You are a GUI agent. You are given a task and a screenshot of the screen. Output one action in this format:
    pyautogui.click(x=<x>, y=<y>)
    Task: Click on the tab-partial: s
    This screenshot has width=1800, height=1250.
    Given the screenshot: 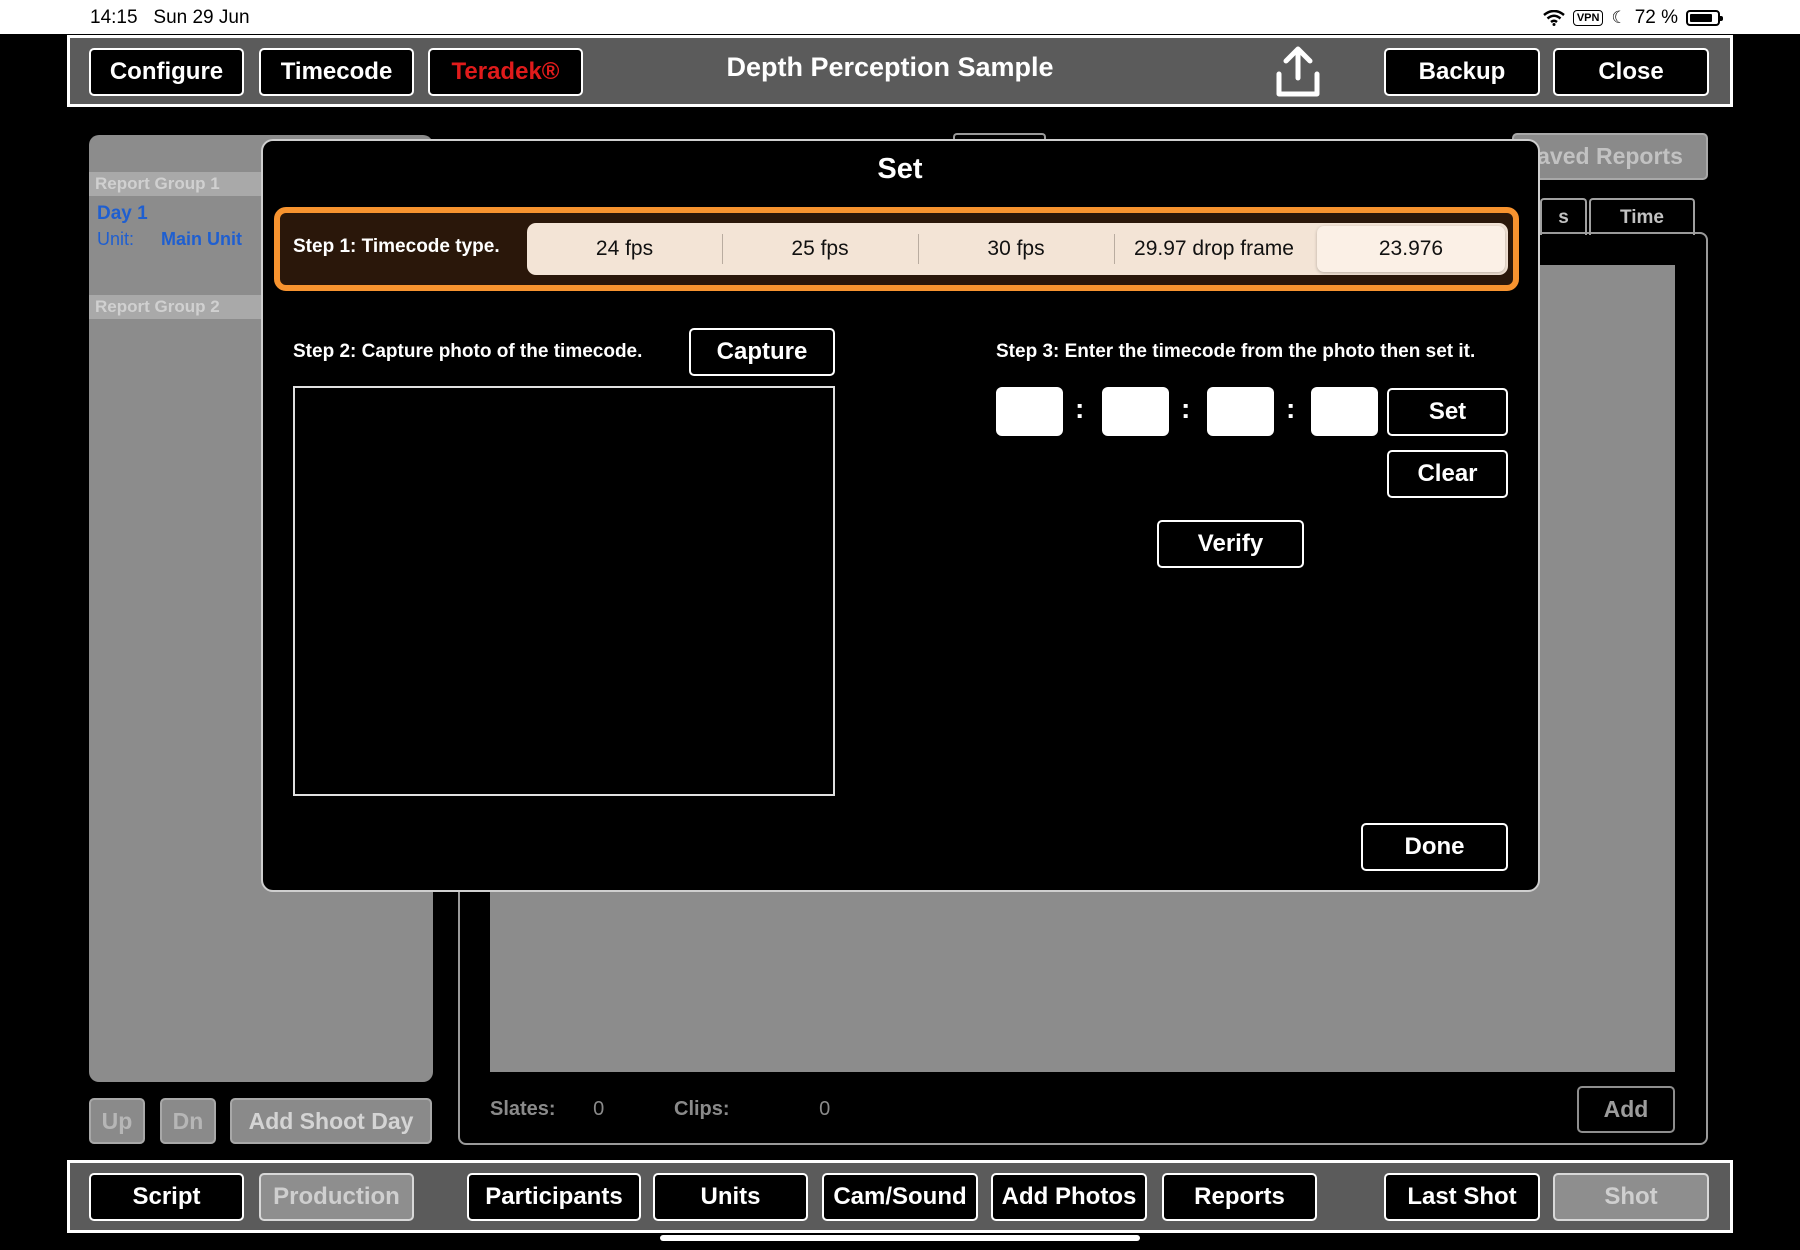 What is the action you would take?
    pyautogui.click(x=1563, y=216)
    